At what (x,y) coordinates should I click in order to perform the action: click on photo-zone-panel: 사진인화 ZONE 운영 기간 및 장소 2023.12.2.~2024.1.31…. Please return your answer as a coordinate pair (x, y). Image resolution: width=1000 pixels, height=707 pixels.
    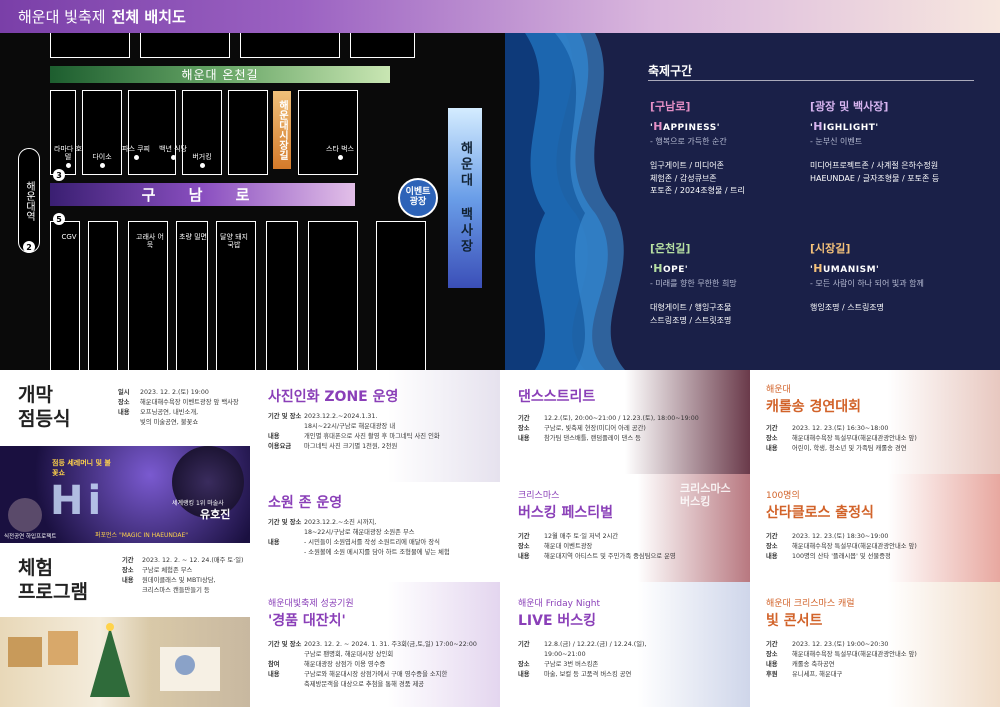
    Looking at the image, I should click on (375, 426).